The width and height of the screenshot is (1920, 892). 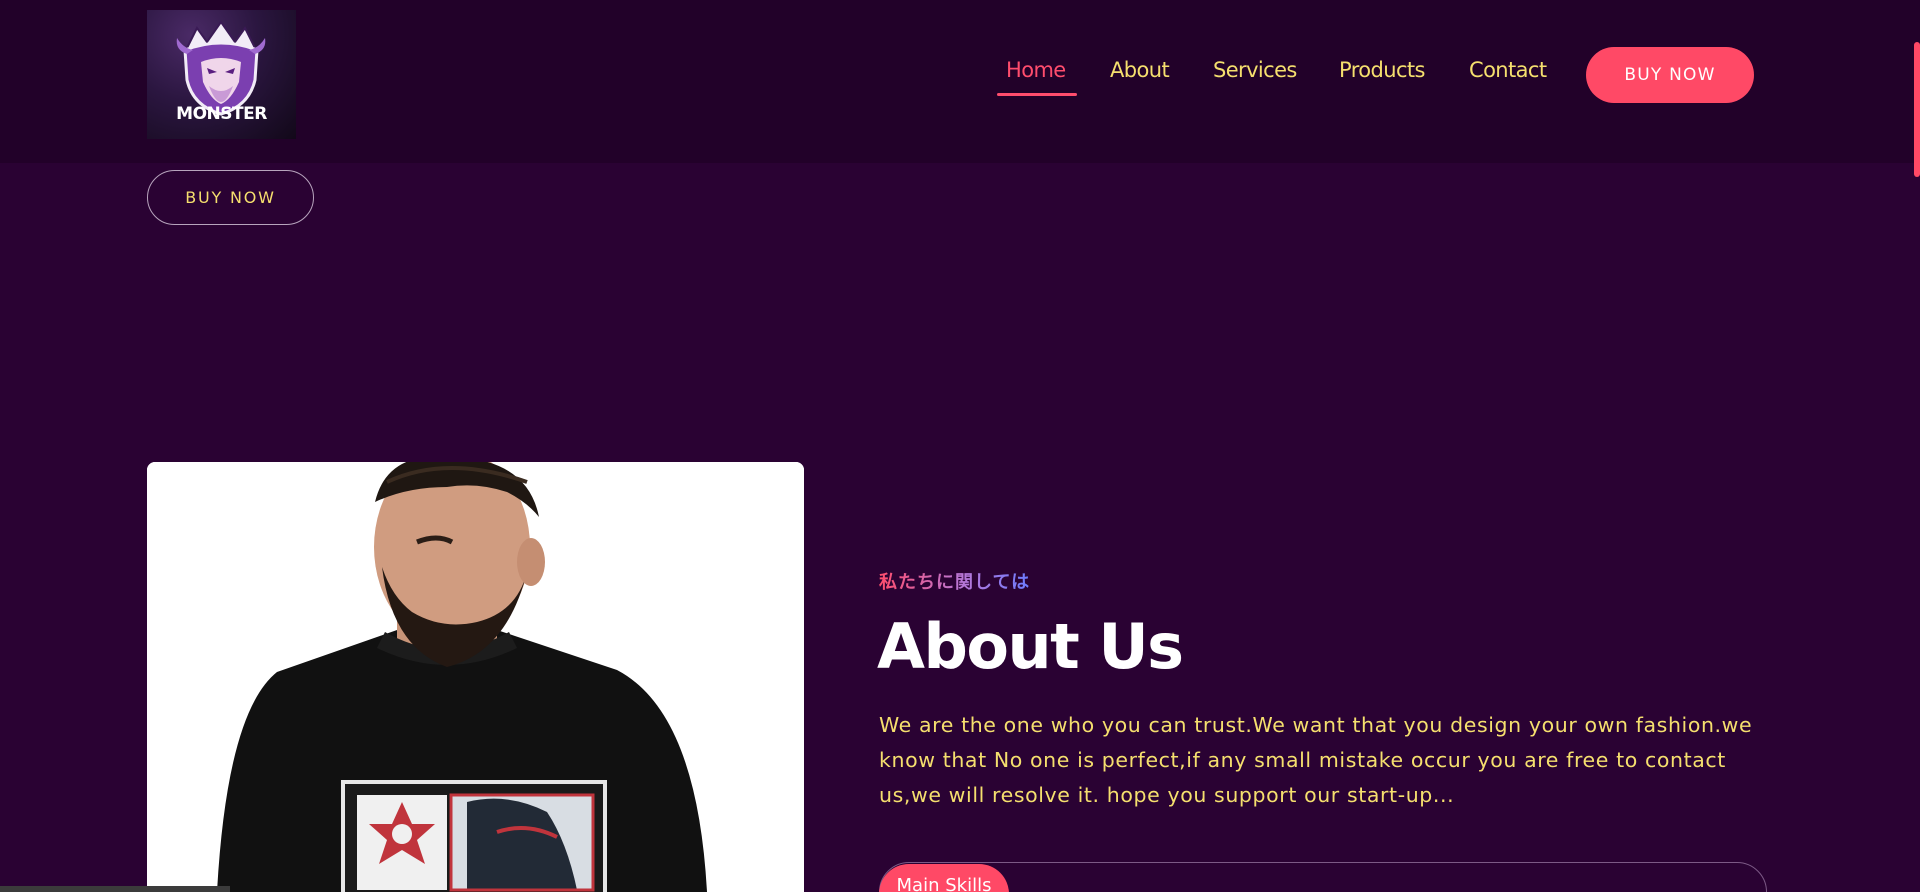 I want to click on logo-text: MONSTER, so click(x=221, y=114).